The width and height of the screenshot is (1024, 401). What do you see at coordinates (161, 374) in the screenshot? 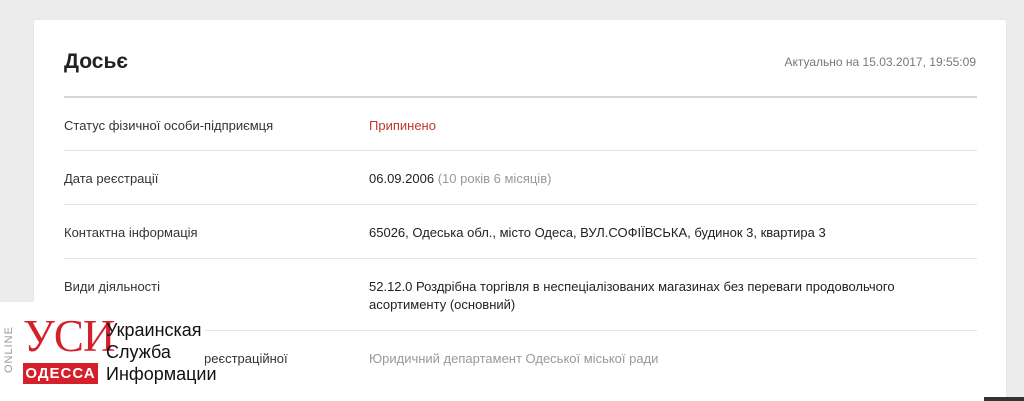
I see `logo-word: Информации` at bounding box center [161, 374].